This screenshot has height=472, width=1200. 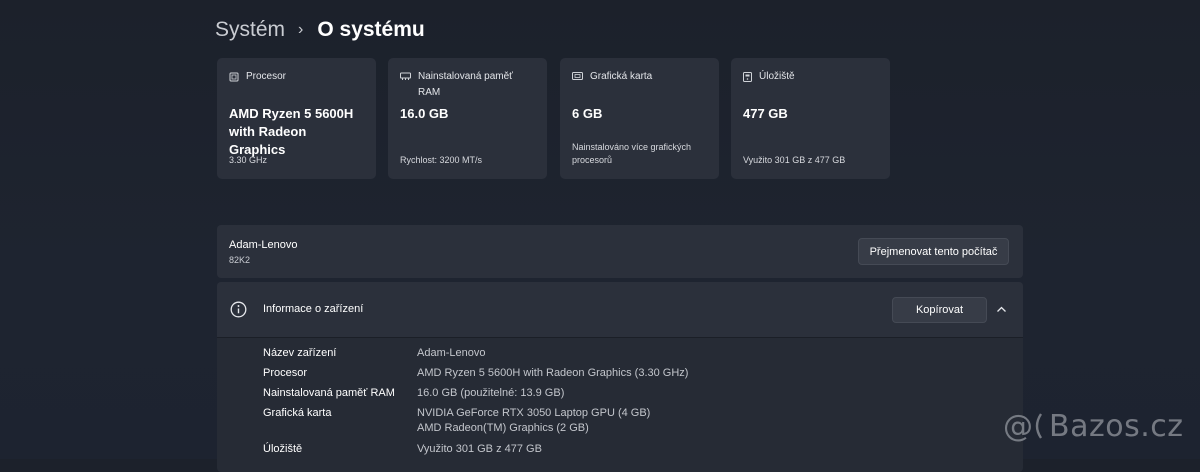 What do you see at coordinates (240, 260) in the screenshot?
I see `device-model: 82K2` at bounding box center [240, 260].